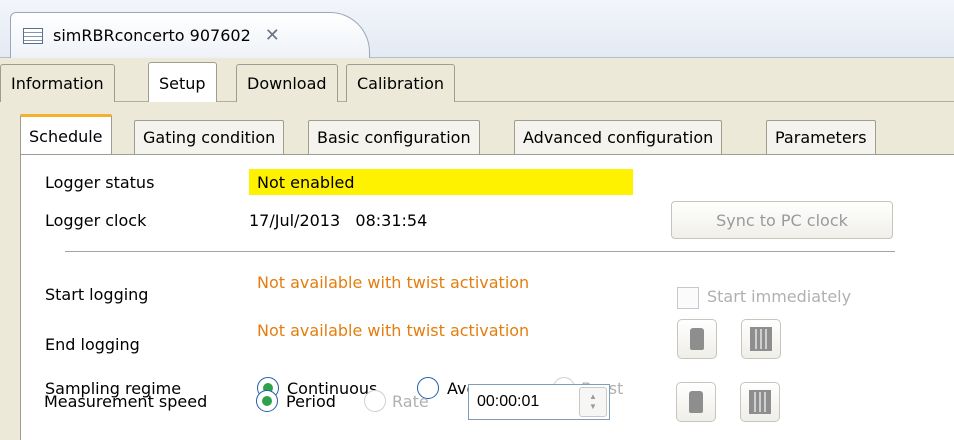  What do you see at coordinates (508, 401) in the screenshot?
I see `period-value: 00:00:01` at bounding box center [508, 401].